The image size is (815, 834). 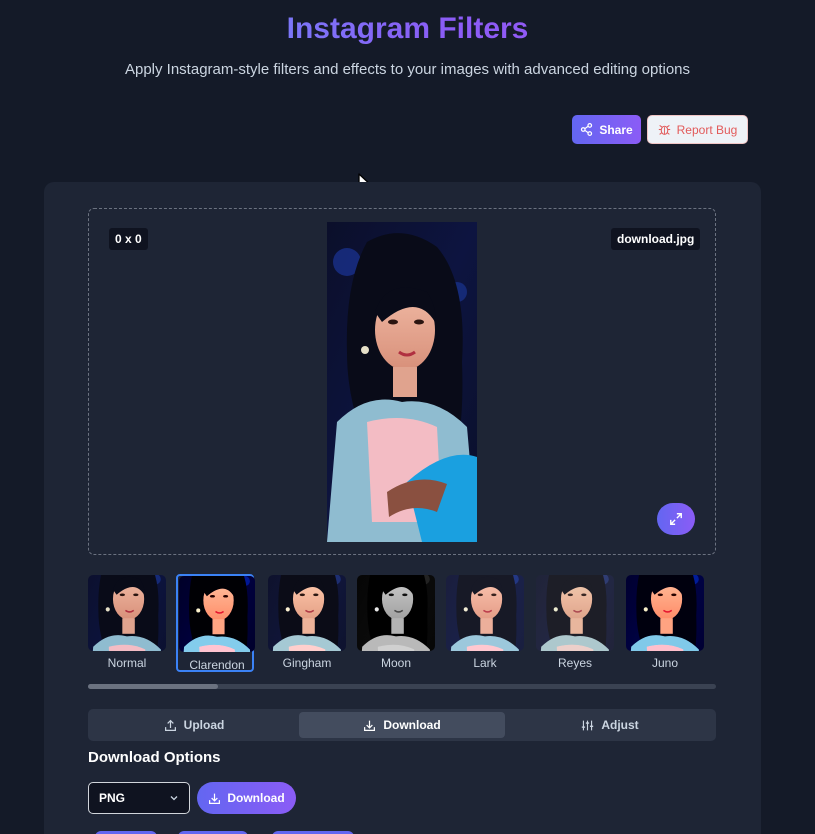 I want to click on action-tabs: Upload Download Adjust, so click(x=402, y=725).